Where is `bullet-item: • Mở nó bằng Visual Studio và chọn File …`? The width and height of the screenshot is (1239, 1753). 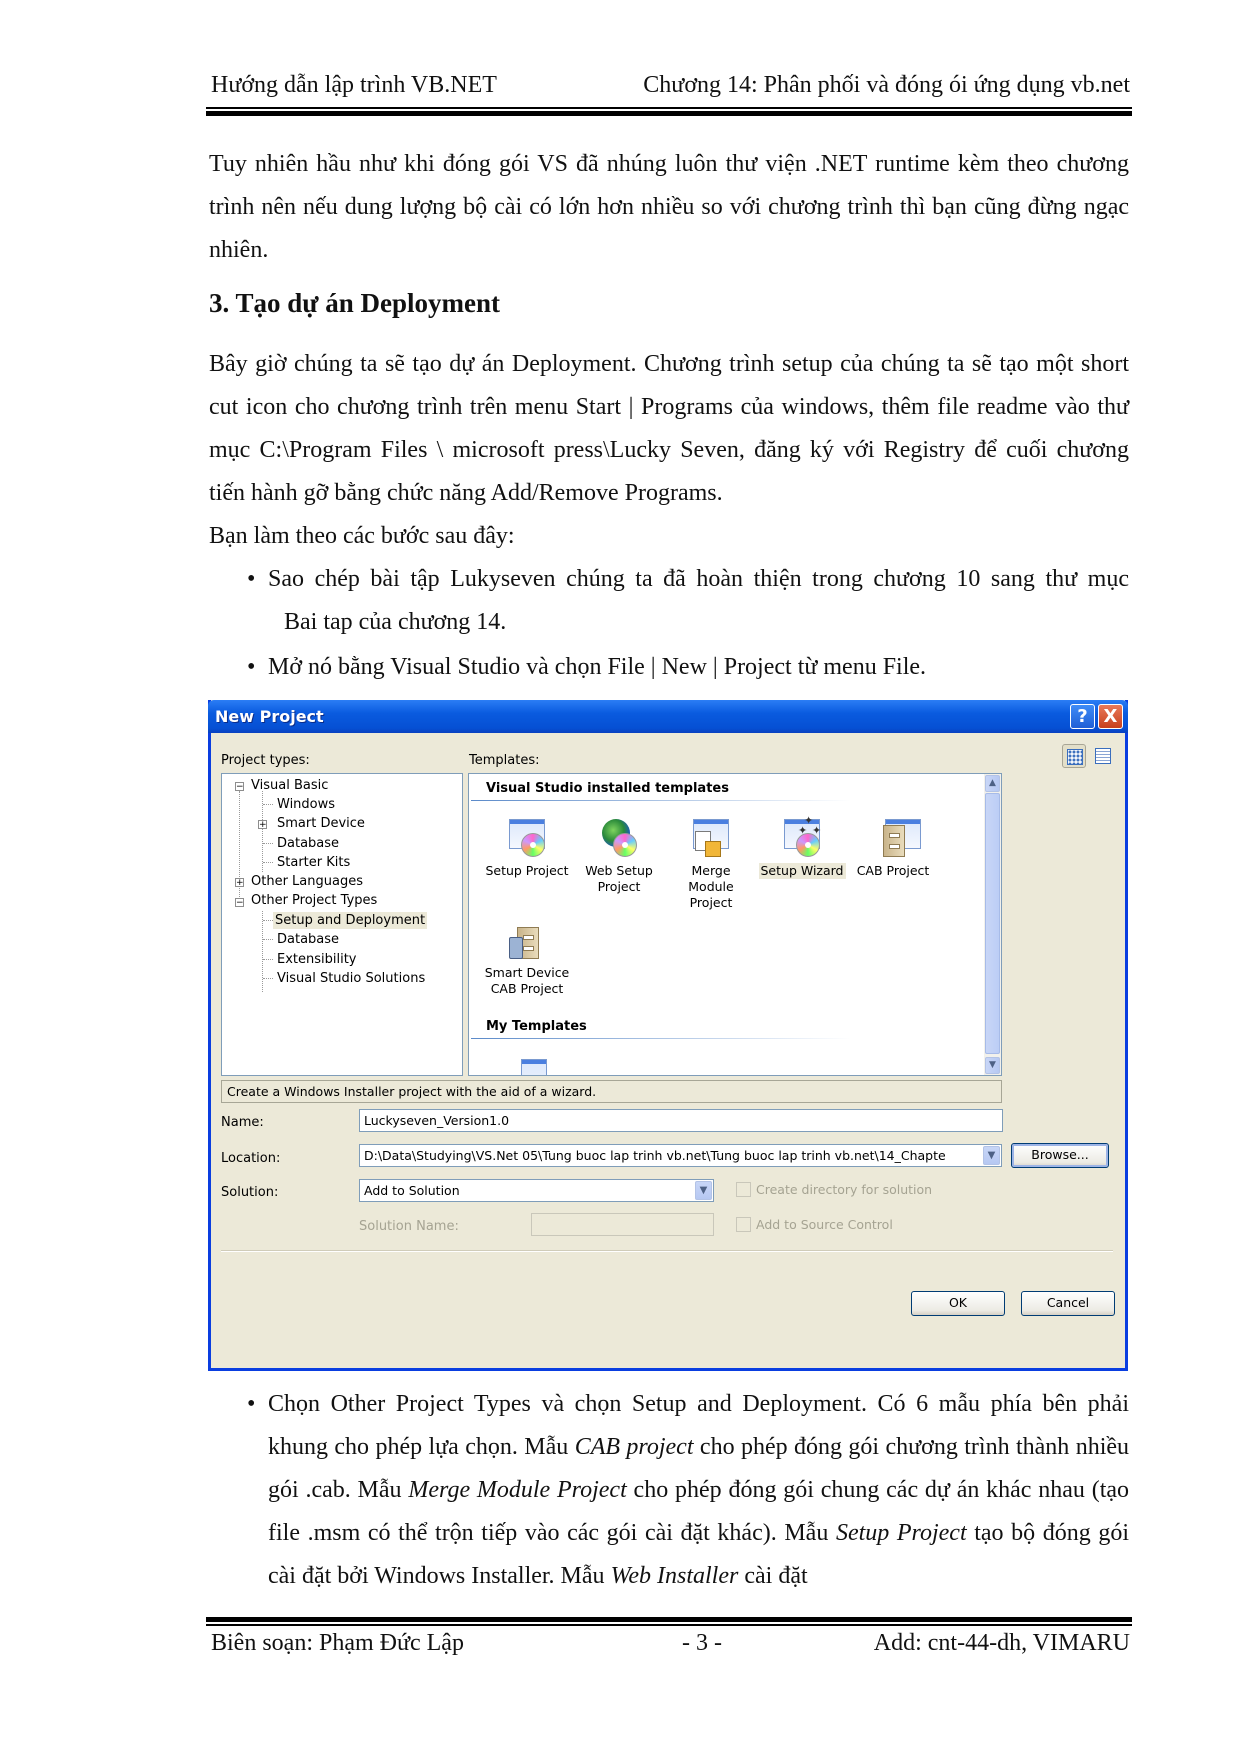
bullet-item: • Mở nó bằng Visual Studio và chọn File … is located at coordinates (686, 667).